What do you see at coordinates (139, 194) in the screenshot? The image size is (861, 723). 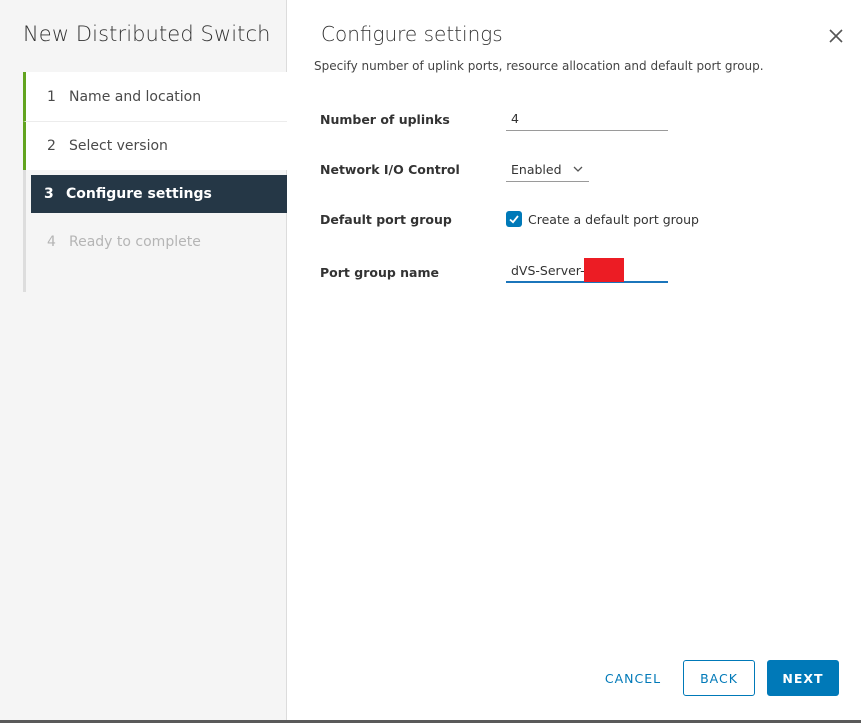 I see `step-label: Configure settings` at bounding box center [139, 194].